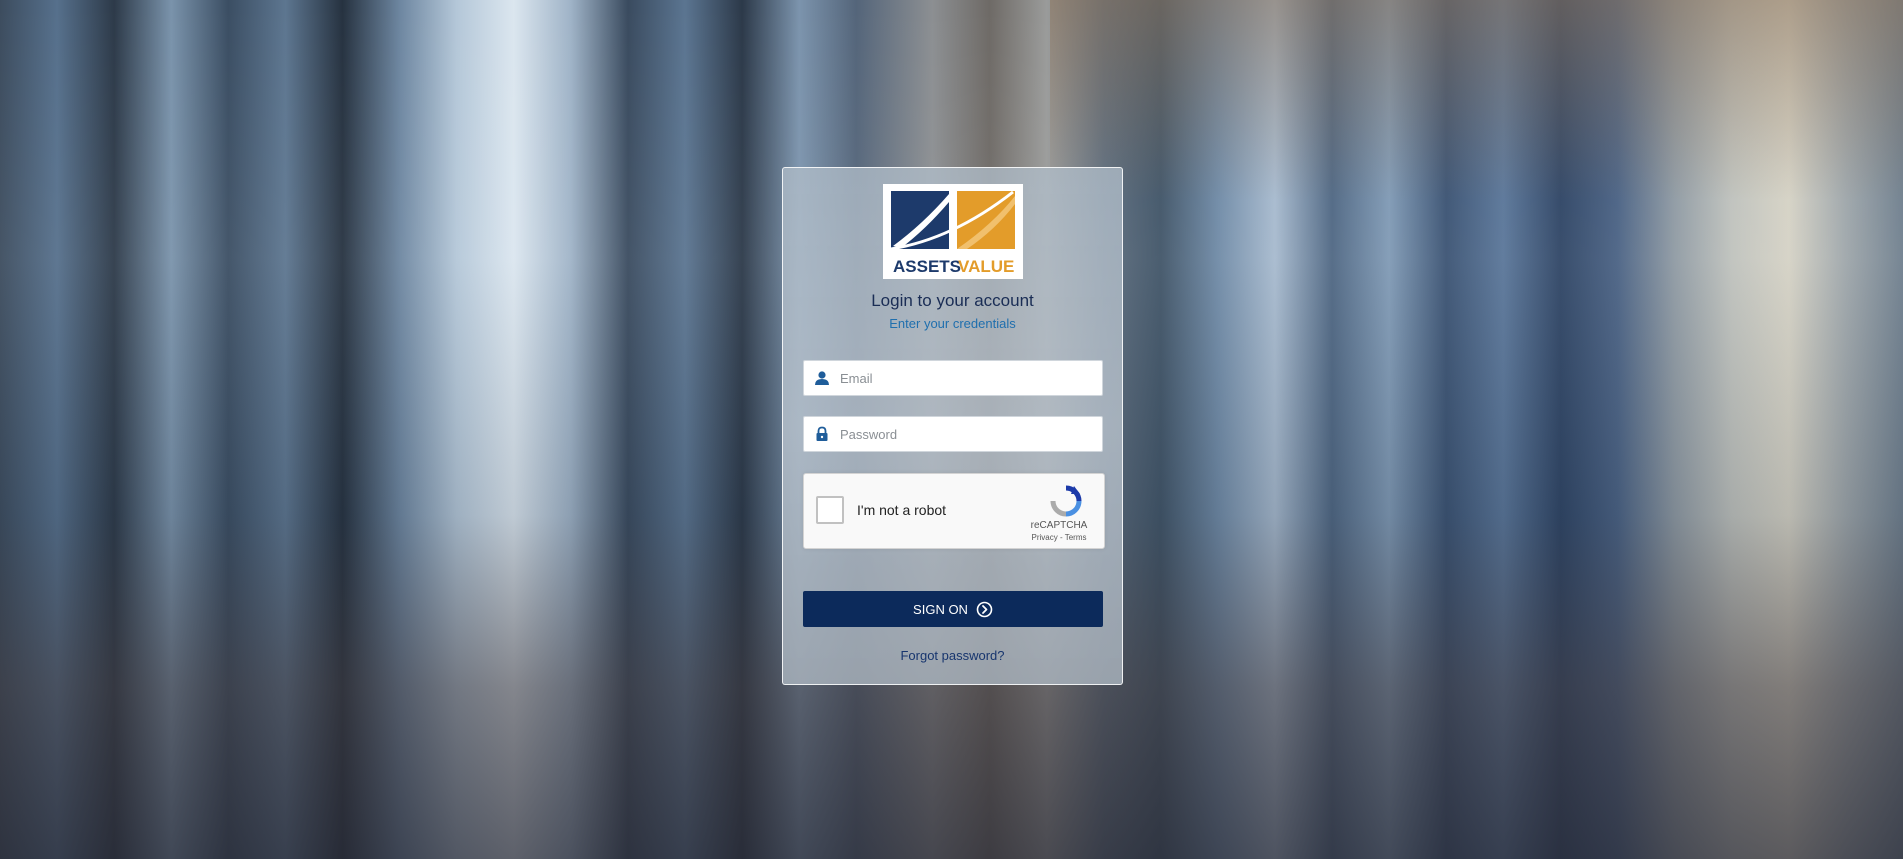  I want to click on sign-on-label: SIGN ON, so click(940, 609).